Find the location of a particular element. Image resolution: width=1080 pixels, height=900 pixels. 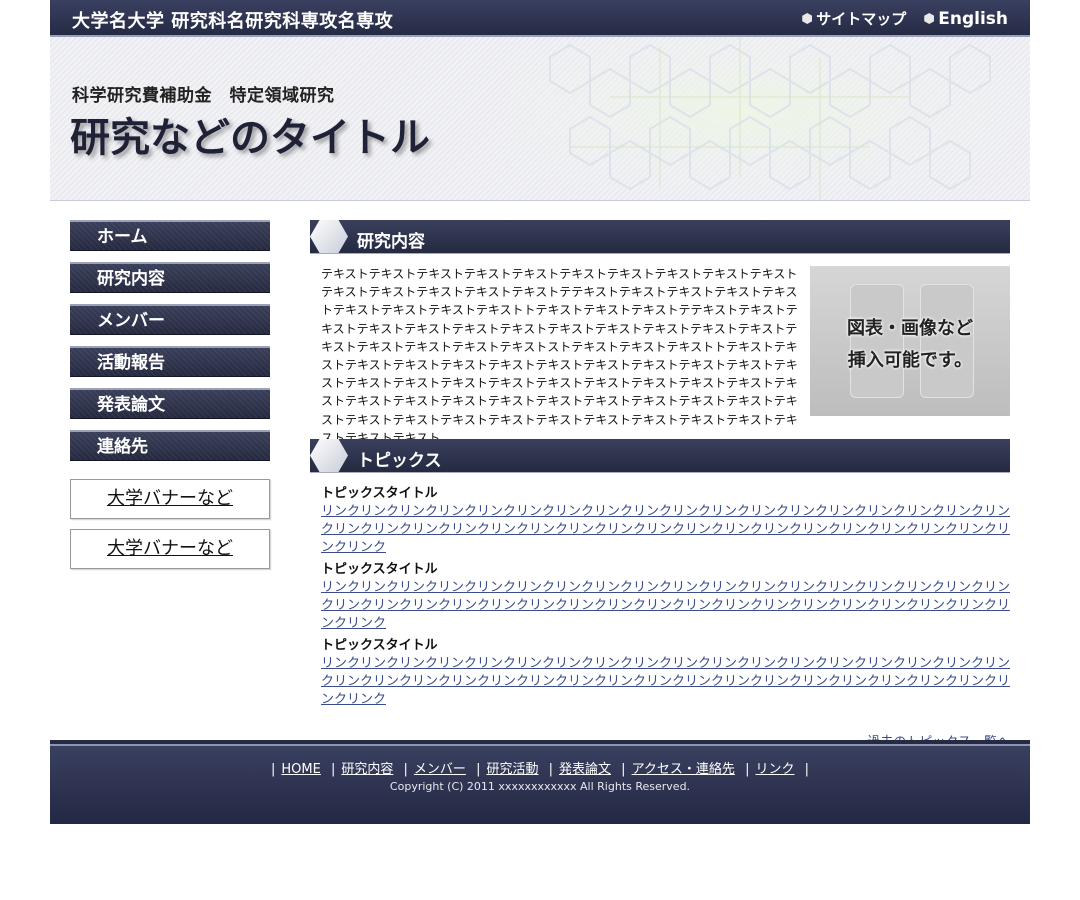

sitemap-link: サイトマップ is located at coordinates (854, 18).